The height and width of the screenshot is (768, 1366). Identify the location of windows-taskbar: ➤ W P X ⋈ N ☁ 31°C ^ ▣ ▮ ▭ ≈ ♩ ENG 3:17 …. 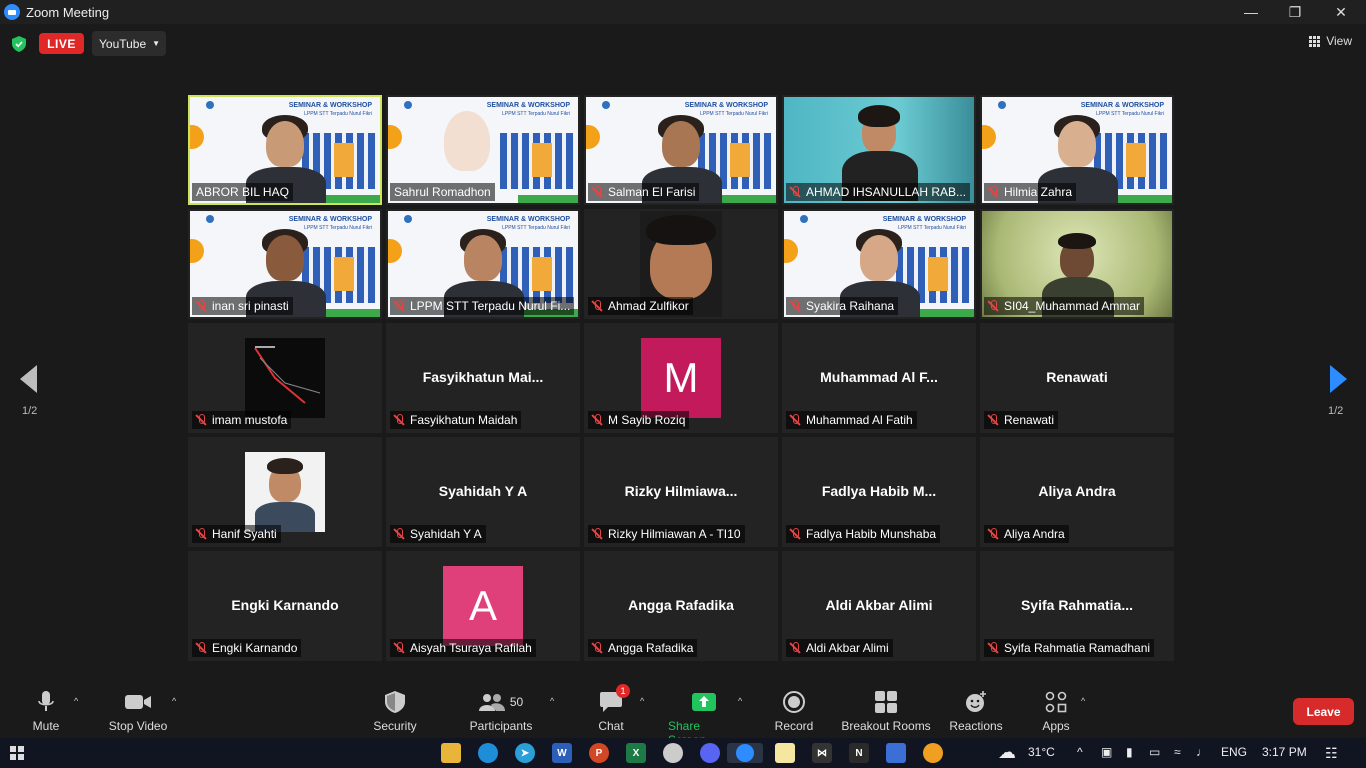
(683, 753).